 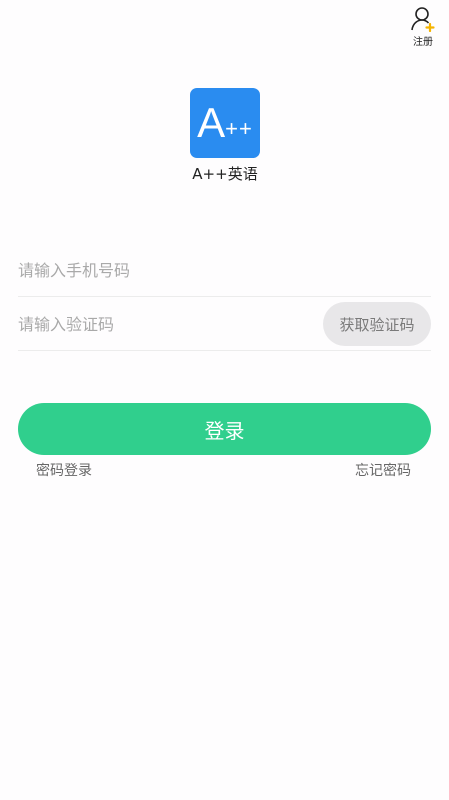 I want to click on login-button: 登录, so click(x=224, y=429).